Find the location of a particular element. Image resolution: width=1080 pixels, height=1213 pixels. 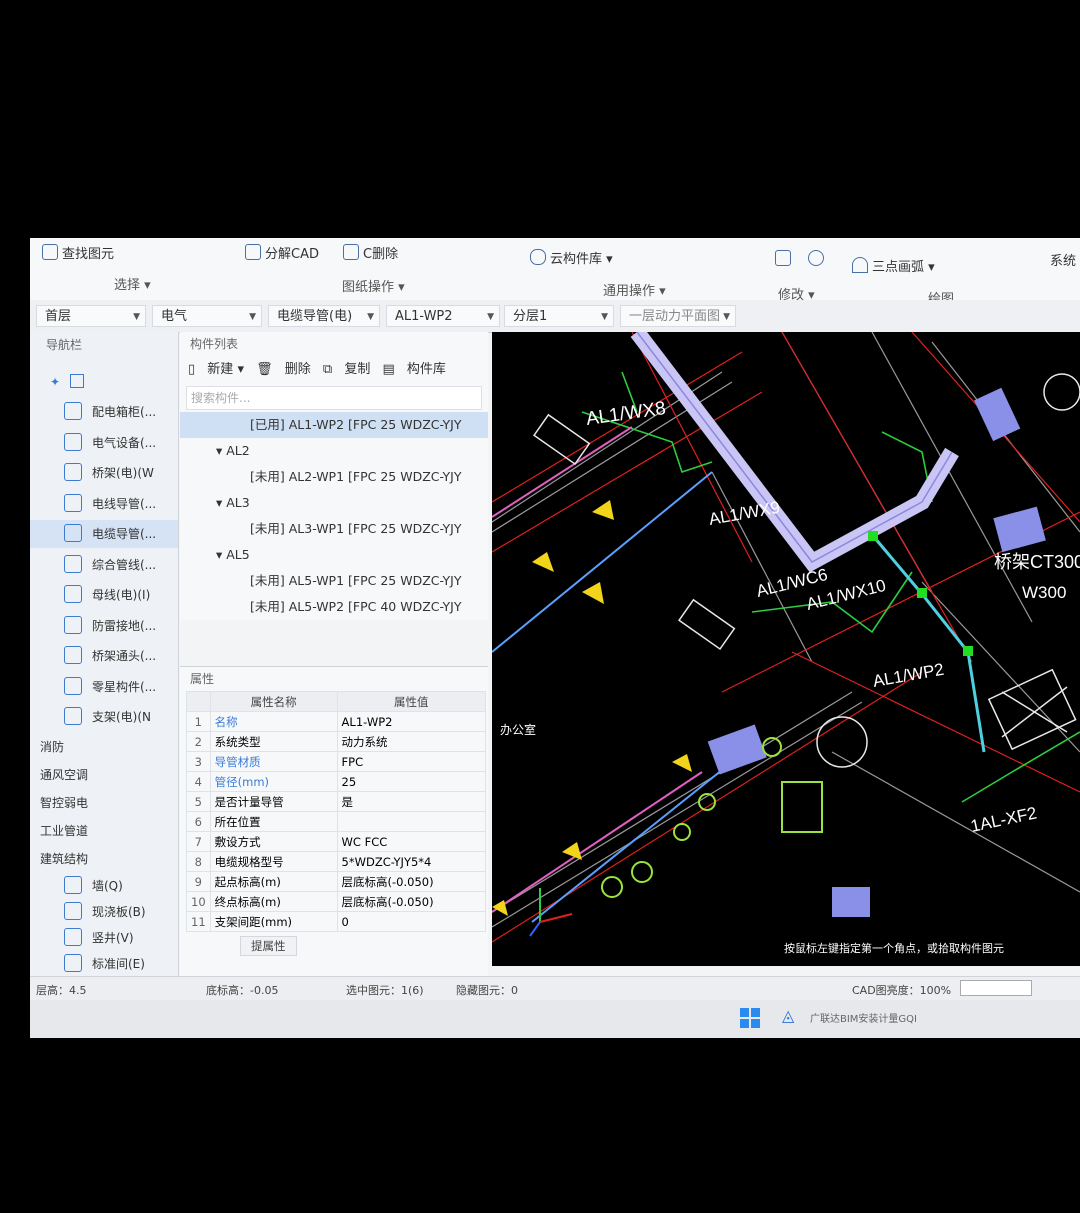

nav-category: 消防 is located at coordinates (104, 747).